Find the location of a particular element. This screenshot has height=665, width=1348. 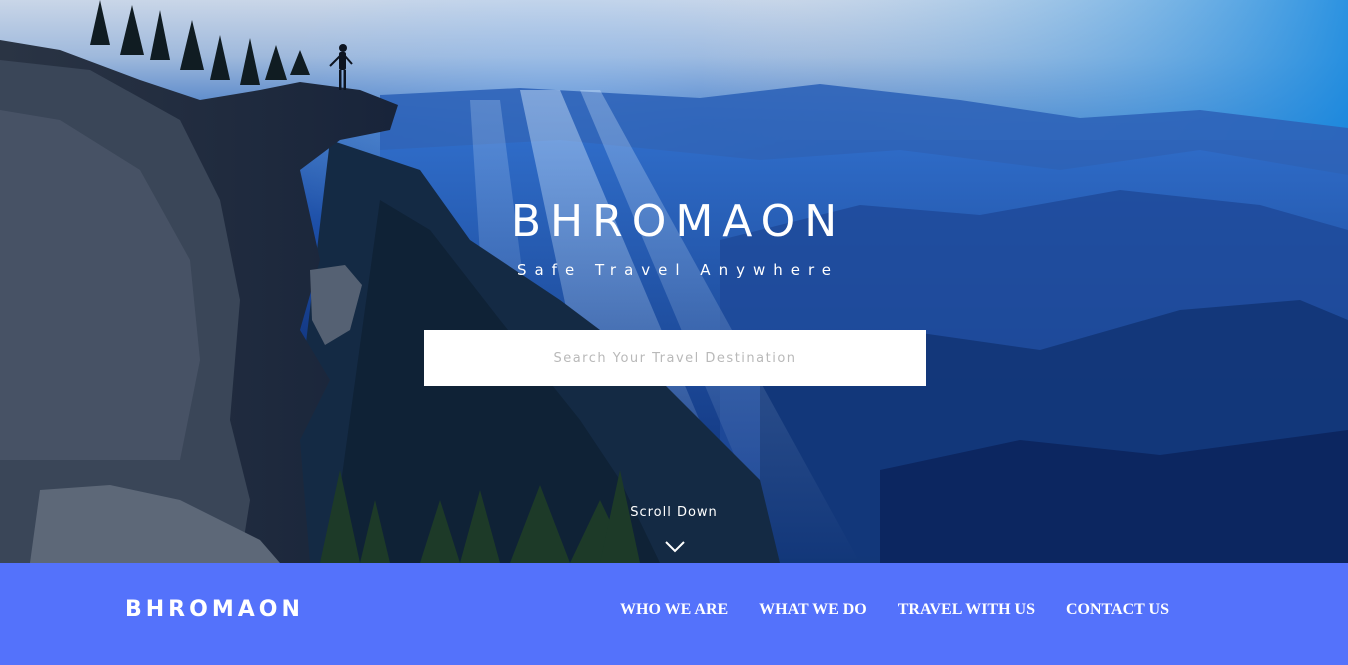

scroll-down-link: Scroll Down is located at coordinates (674, 512).